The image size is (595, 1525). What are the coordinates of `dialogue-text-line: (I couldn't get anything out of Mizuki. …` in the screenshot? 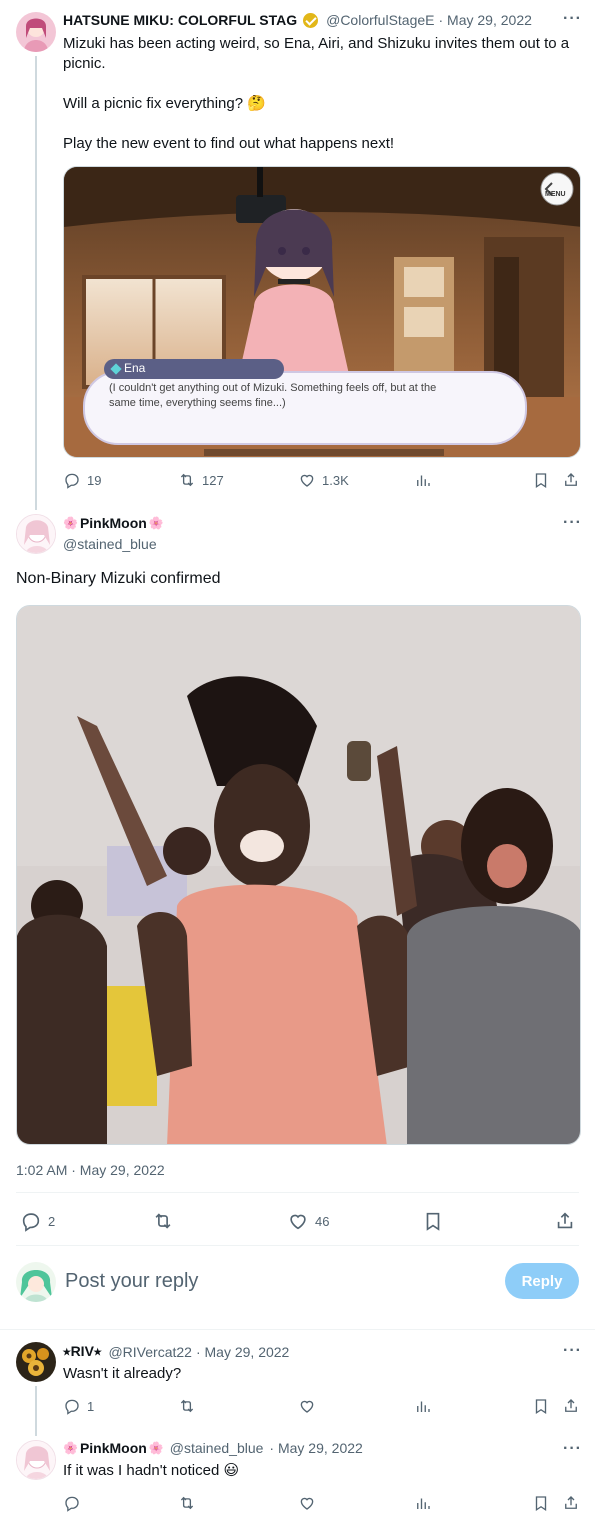 It's located at (273, 388).